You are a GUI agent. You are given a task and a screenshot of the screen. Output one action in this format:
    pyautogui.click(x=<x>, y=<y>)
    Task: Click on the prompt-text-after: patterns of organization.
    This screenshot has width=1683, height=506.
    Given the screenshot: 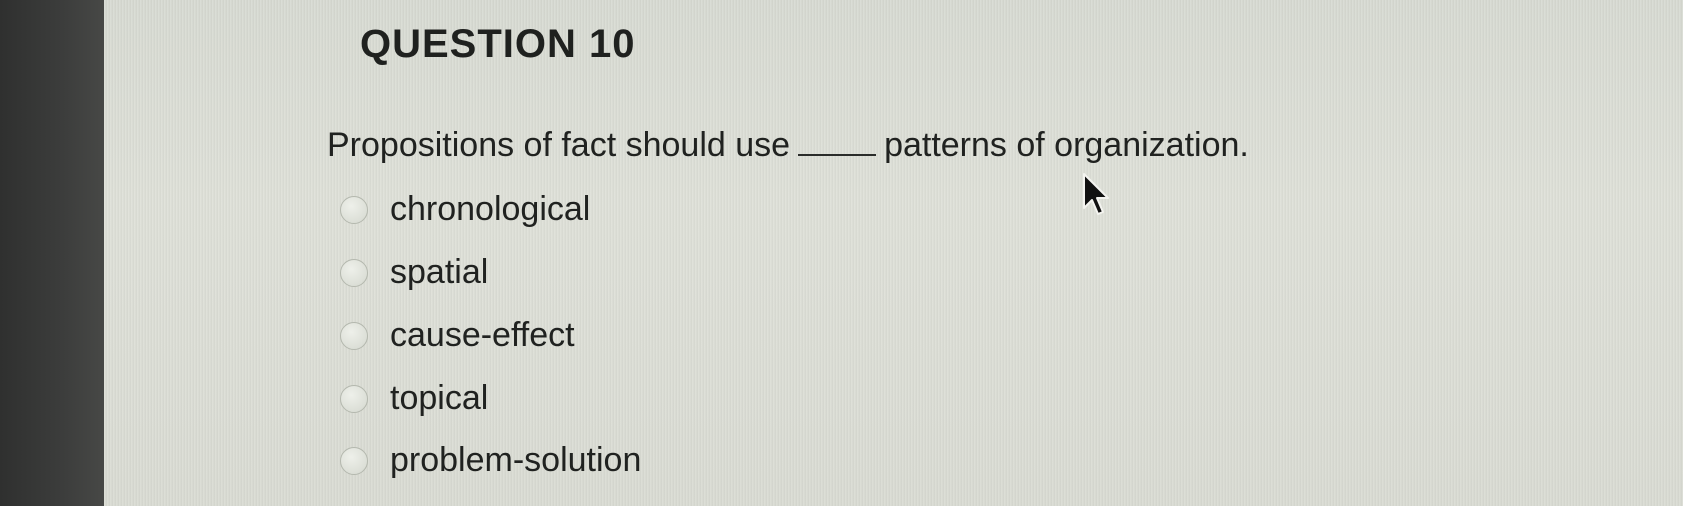 What is the action you would take?
    pyautogui.click(x=1066, y=145)
    